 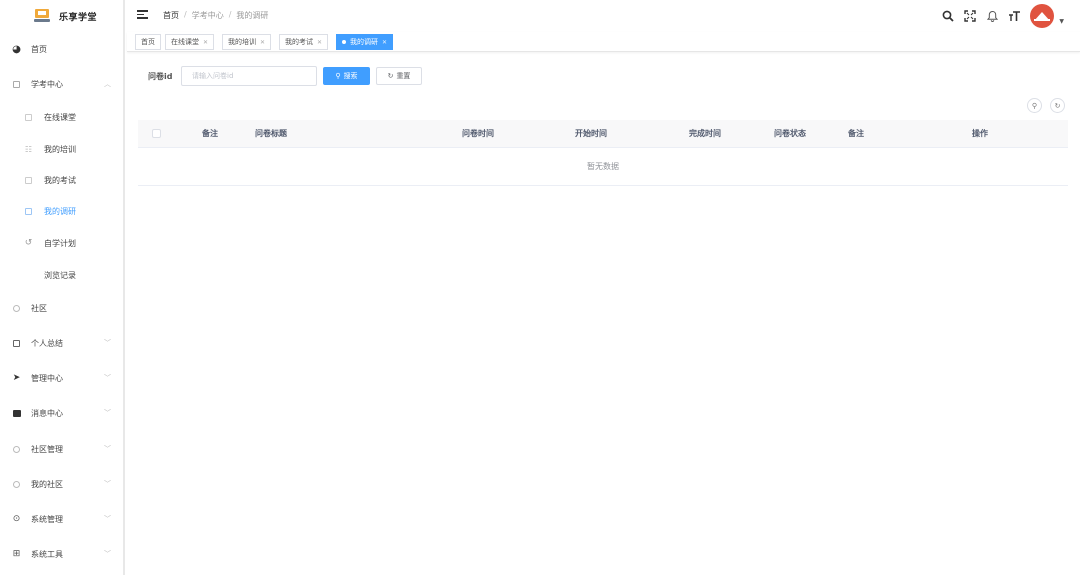 I want to click on course-icon, so click(x=28, y=117).